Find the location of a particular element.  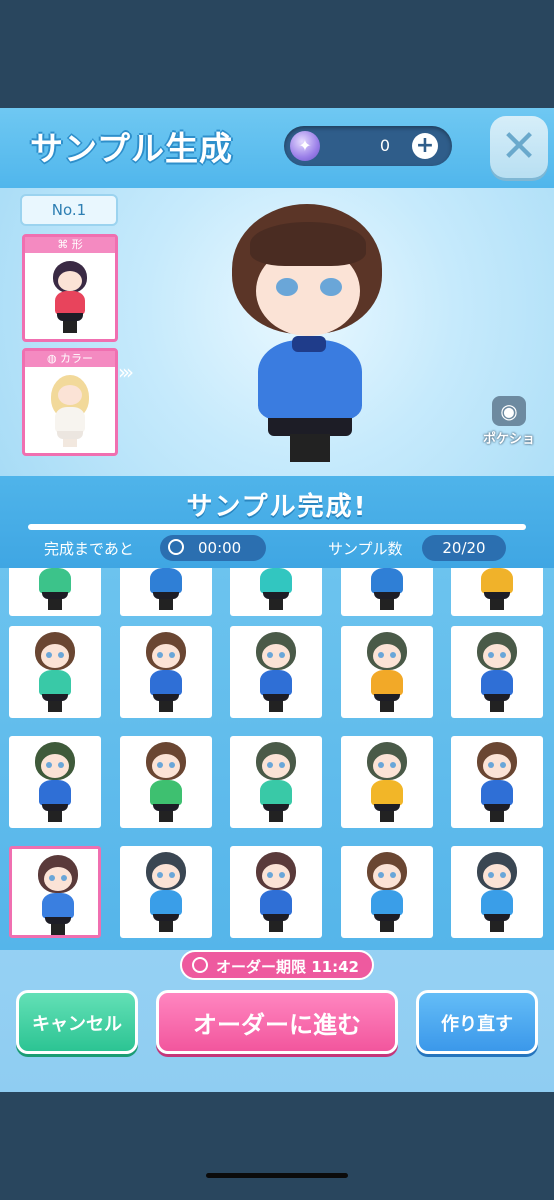

add-currency-button: + is located at coordinates (425, 146).